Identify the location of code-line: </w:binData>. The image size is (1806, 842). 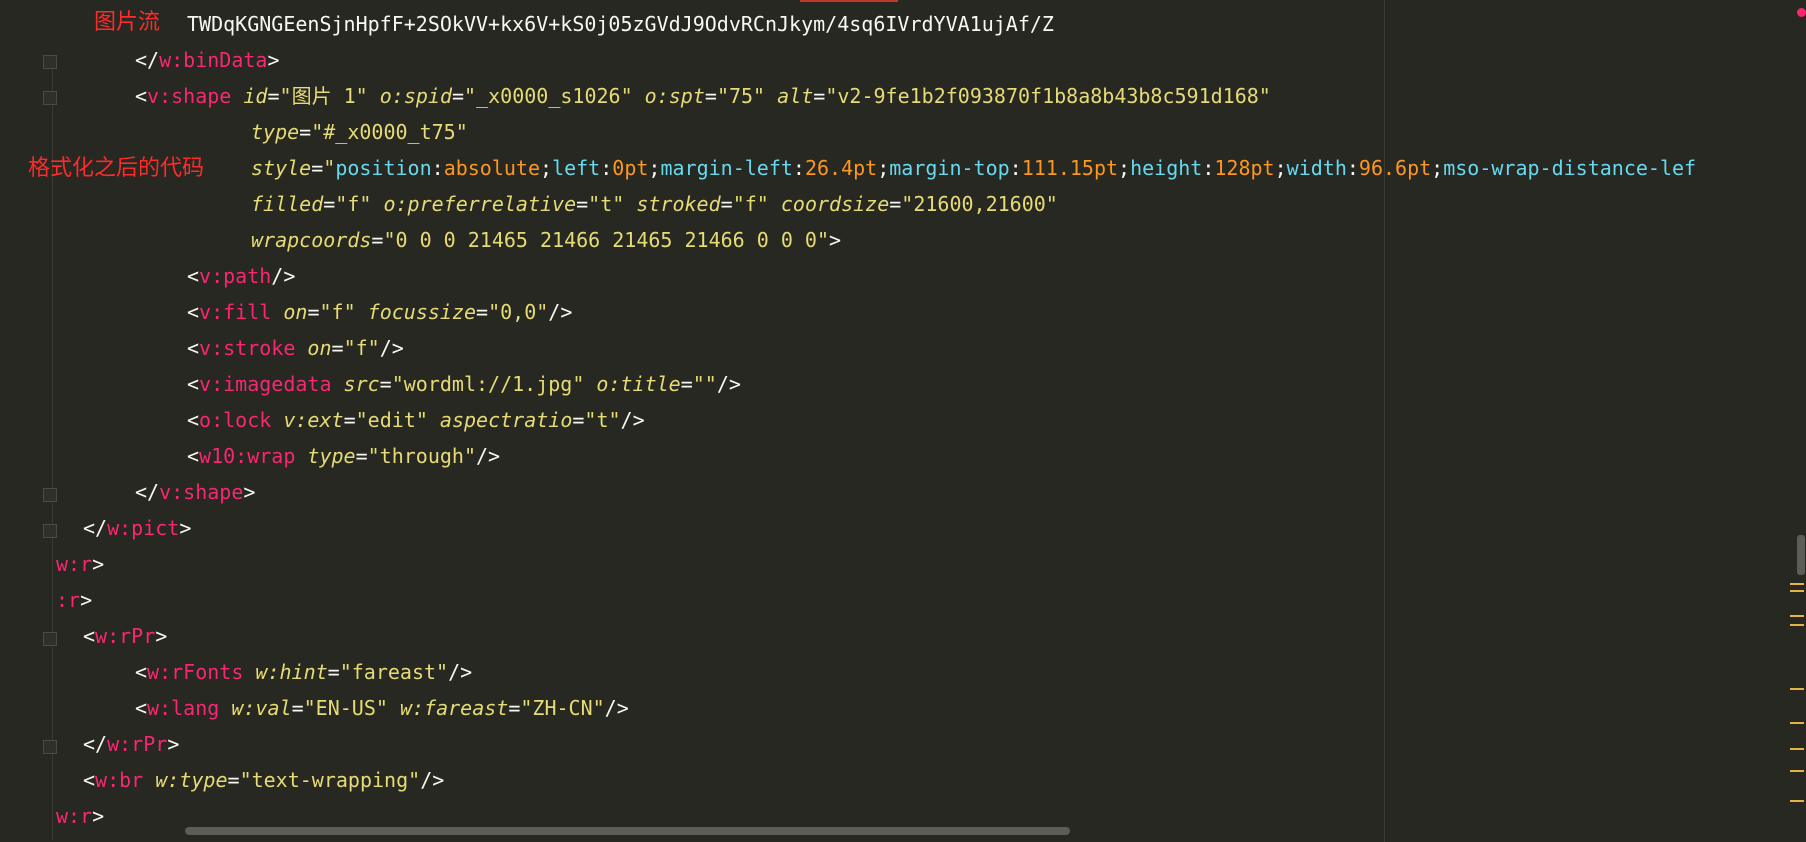
(140, 60).